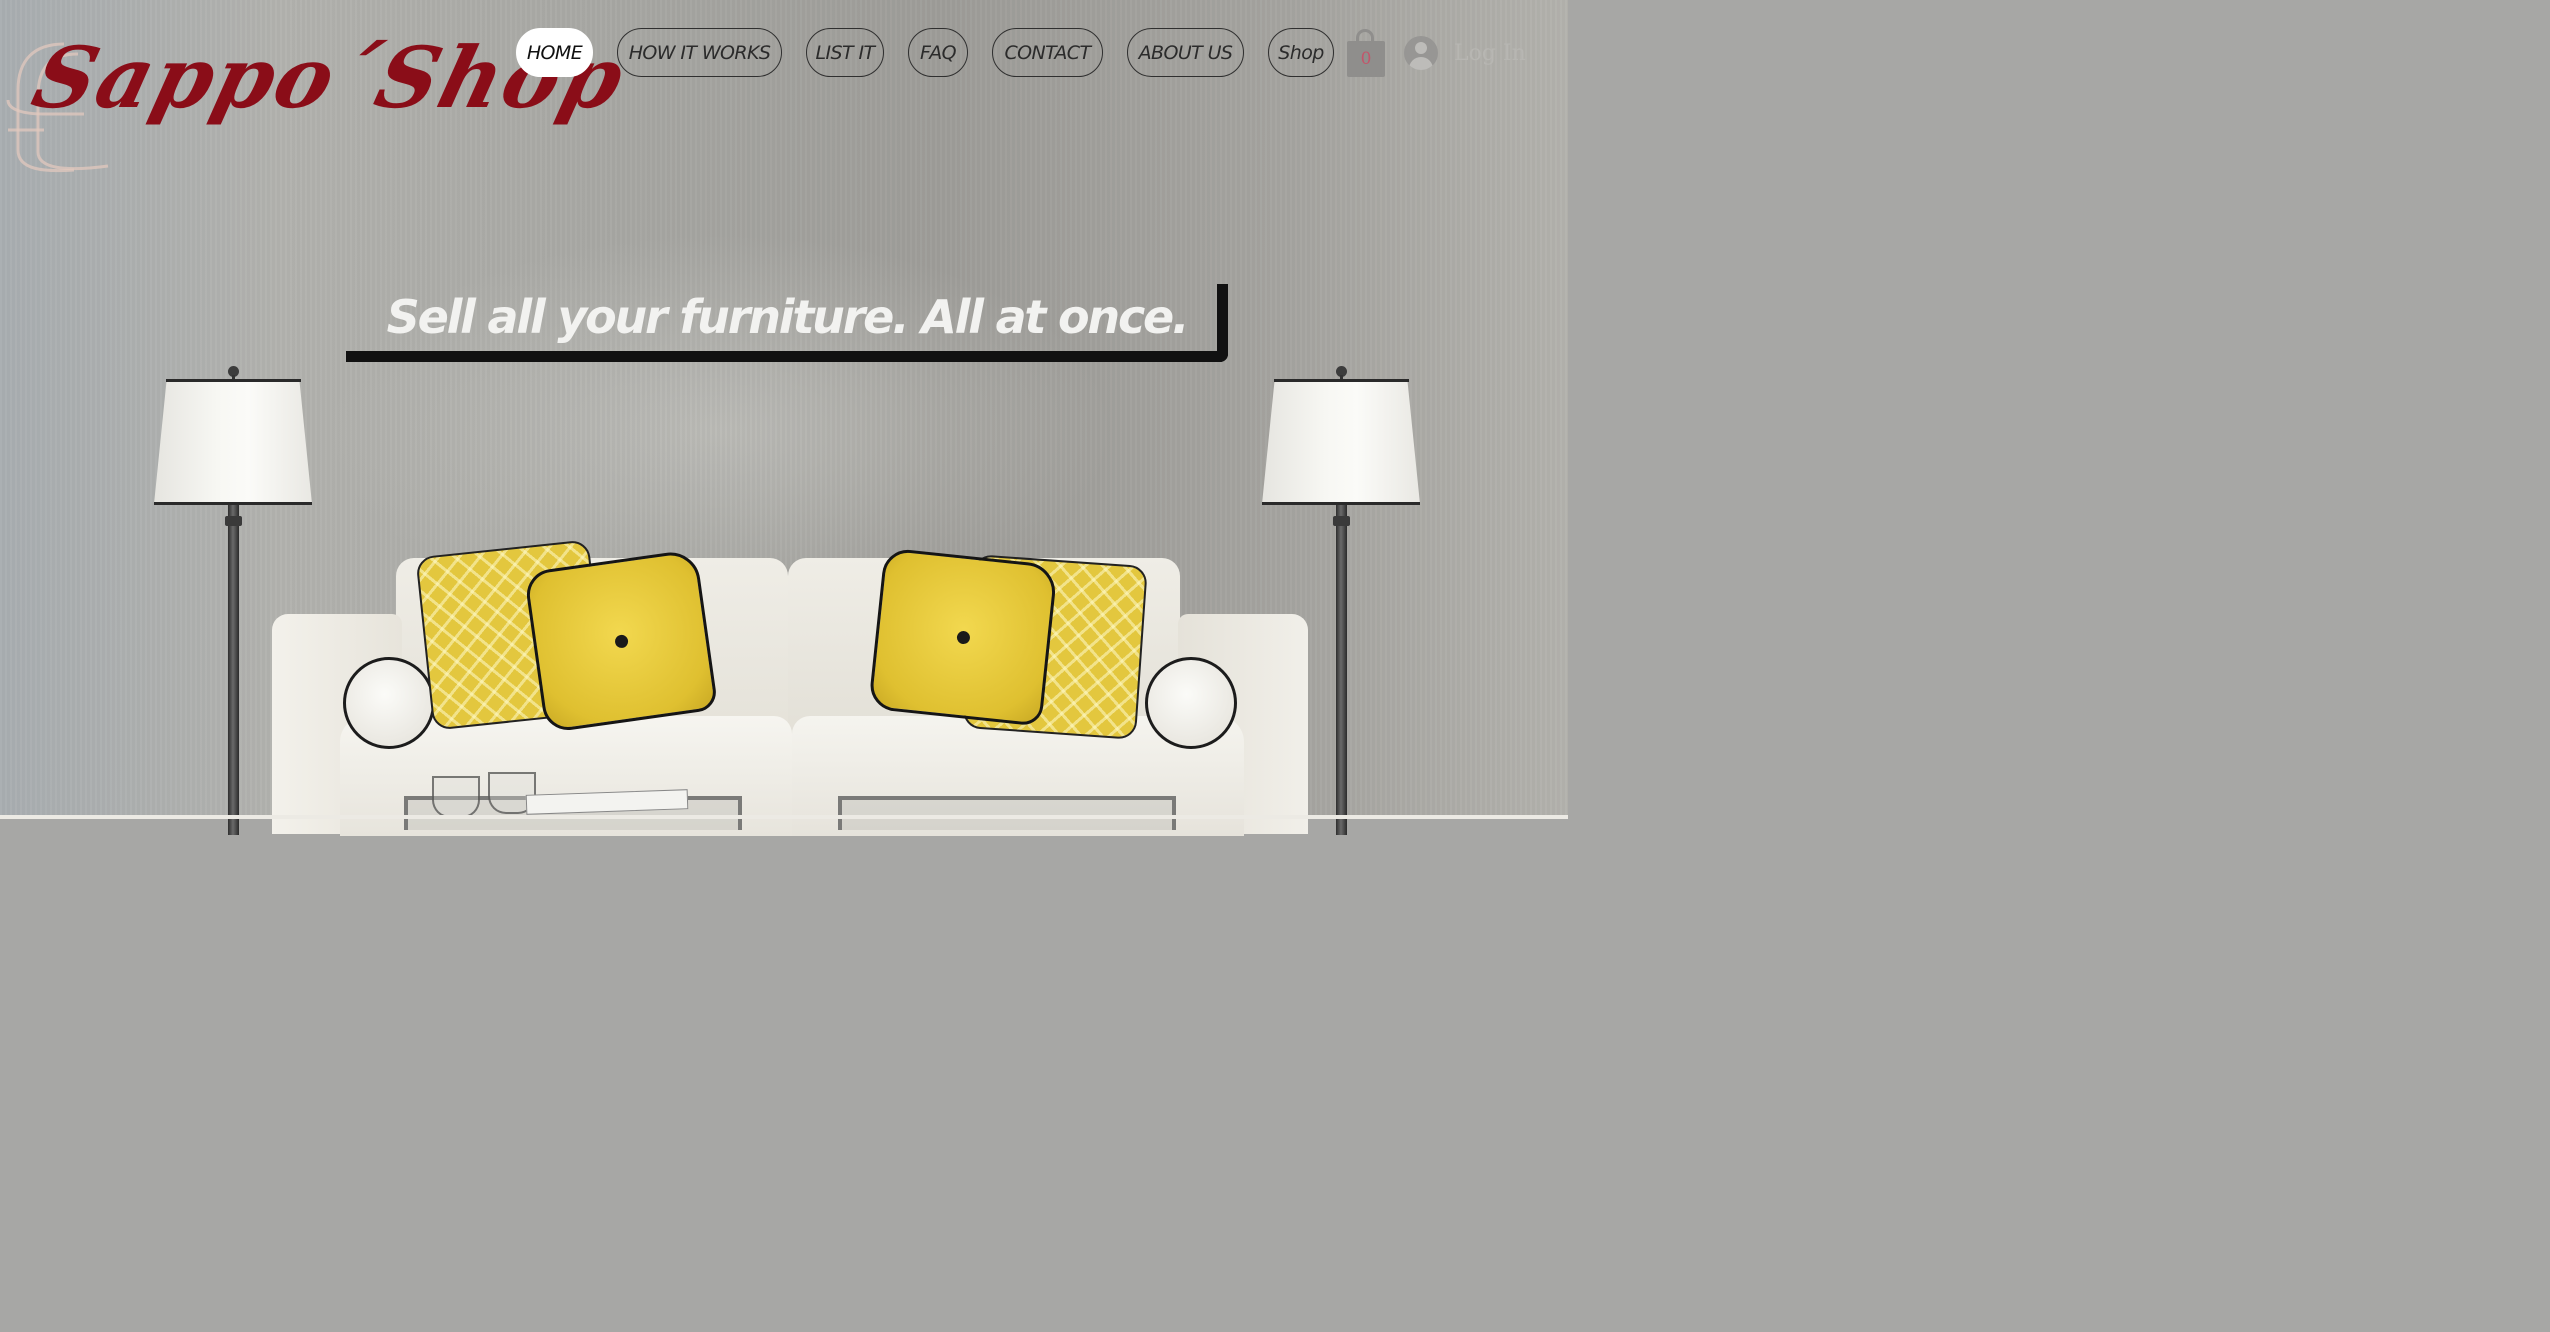 The height and width of the screenshot is (1332, 2550). Describe the element at coordinates (1366, 59) in the screenshot. I see `cart-count: 0` at that location.